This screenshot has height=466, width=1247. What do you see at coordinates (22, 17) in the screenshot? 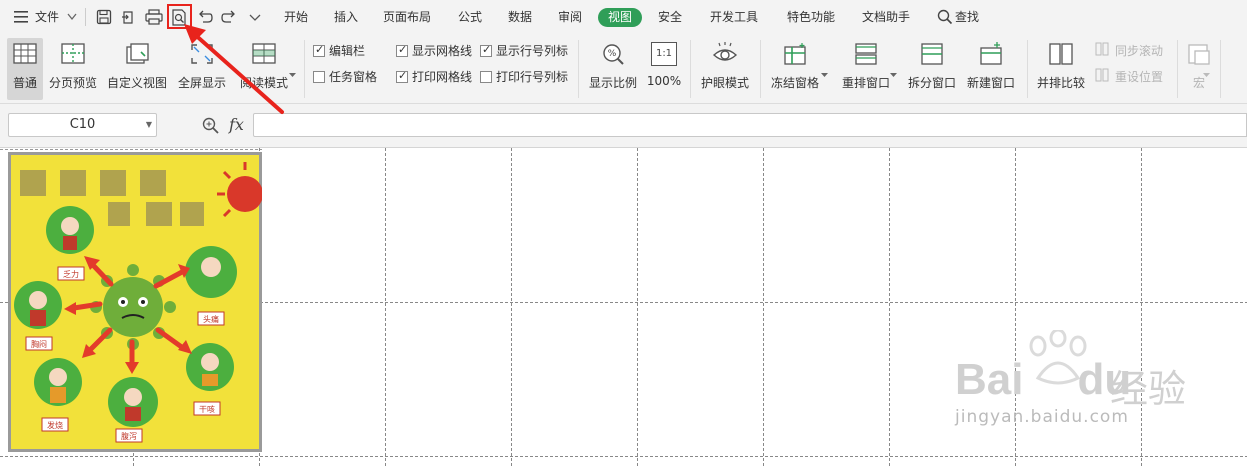
I see `hamburger-menu-icon` at bounding box center [22, 17].